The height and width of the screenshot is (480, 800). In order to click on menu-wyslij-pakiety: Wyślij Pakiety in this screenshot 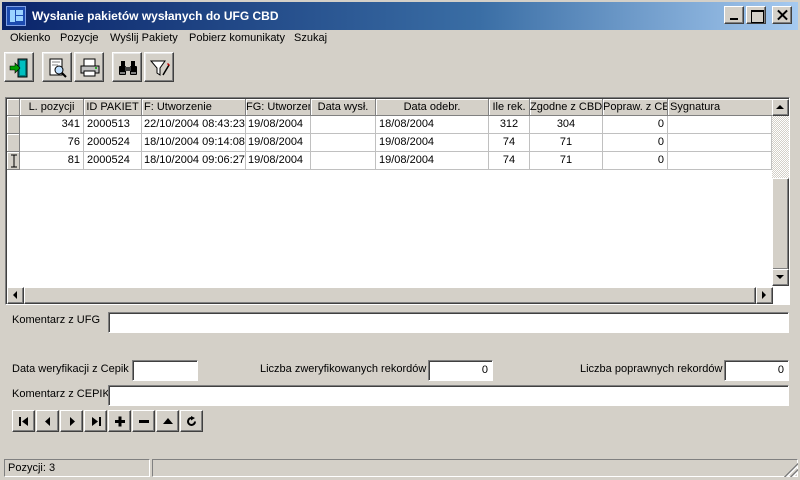, I will do `click(144, 38)`.